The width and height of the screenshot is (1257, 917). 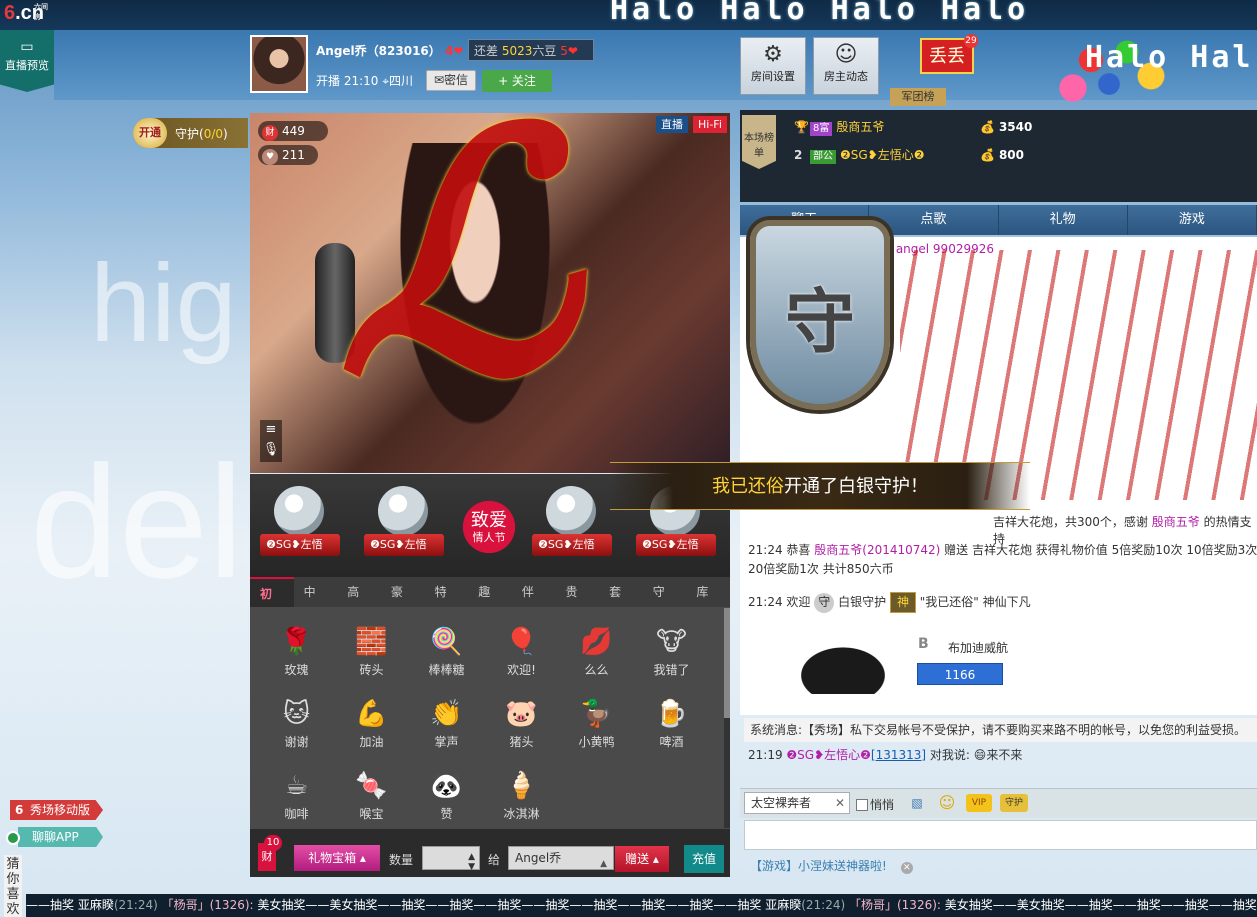 I want to click on gift-tab: 高级, so click(x=359, y=603).